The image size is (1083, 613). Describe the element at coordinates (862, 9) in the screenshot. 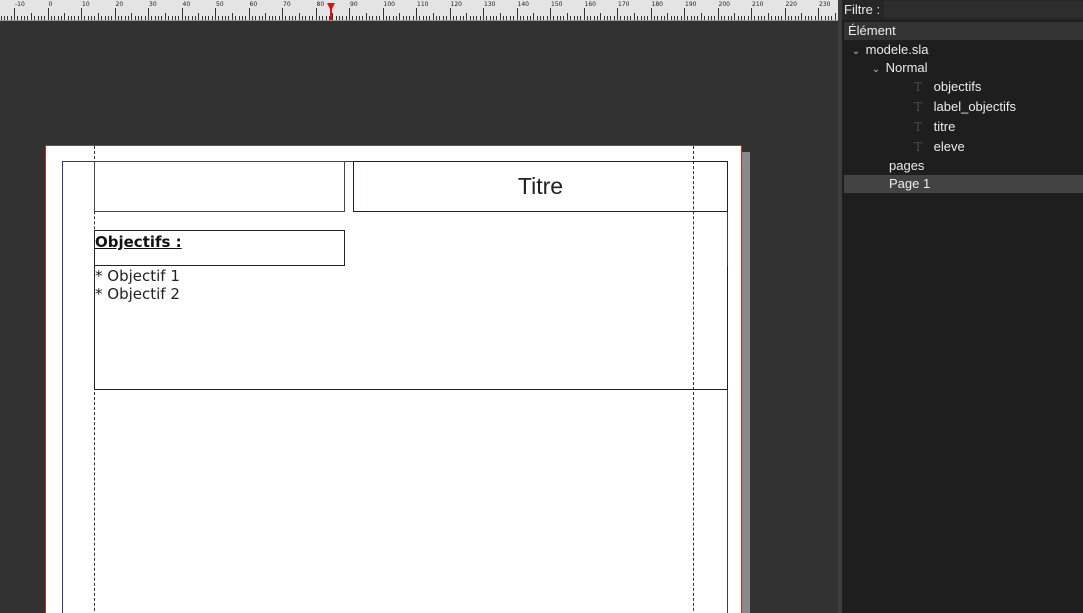

I see `filter-label: Filtre :` at that location.